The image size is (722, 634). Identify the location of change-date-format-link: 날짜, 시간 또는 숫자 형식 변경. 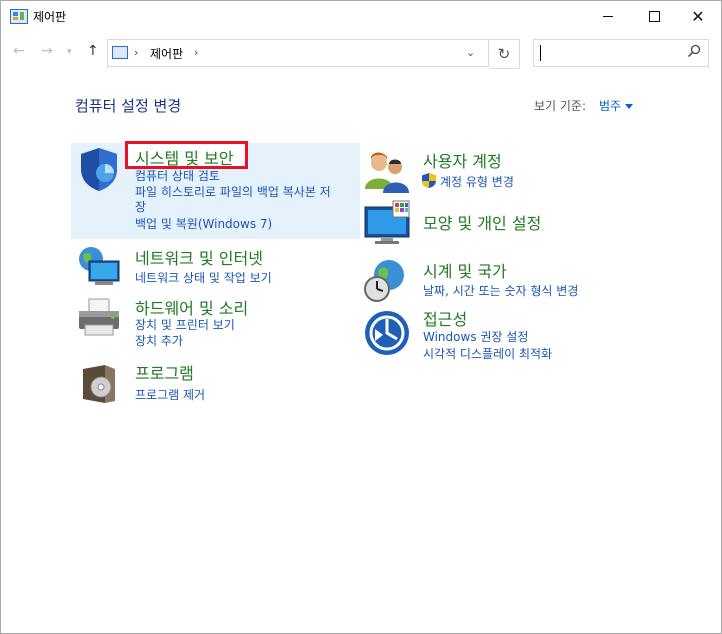
(500, 290).